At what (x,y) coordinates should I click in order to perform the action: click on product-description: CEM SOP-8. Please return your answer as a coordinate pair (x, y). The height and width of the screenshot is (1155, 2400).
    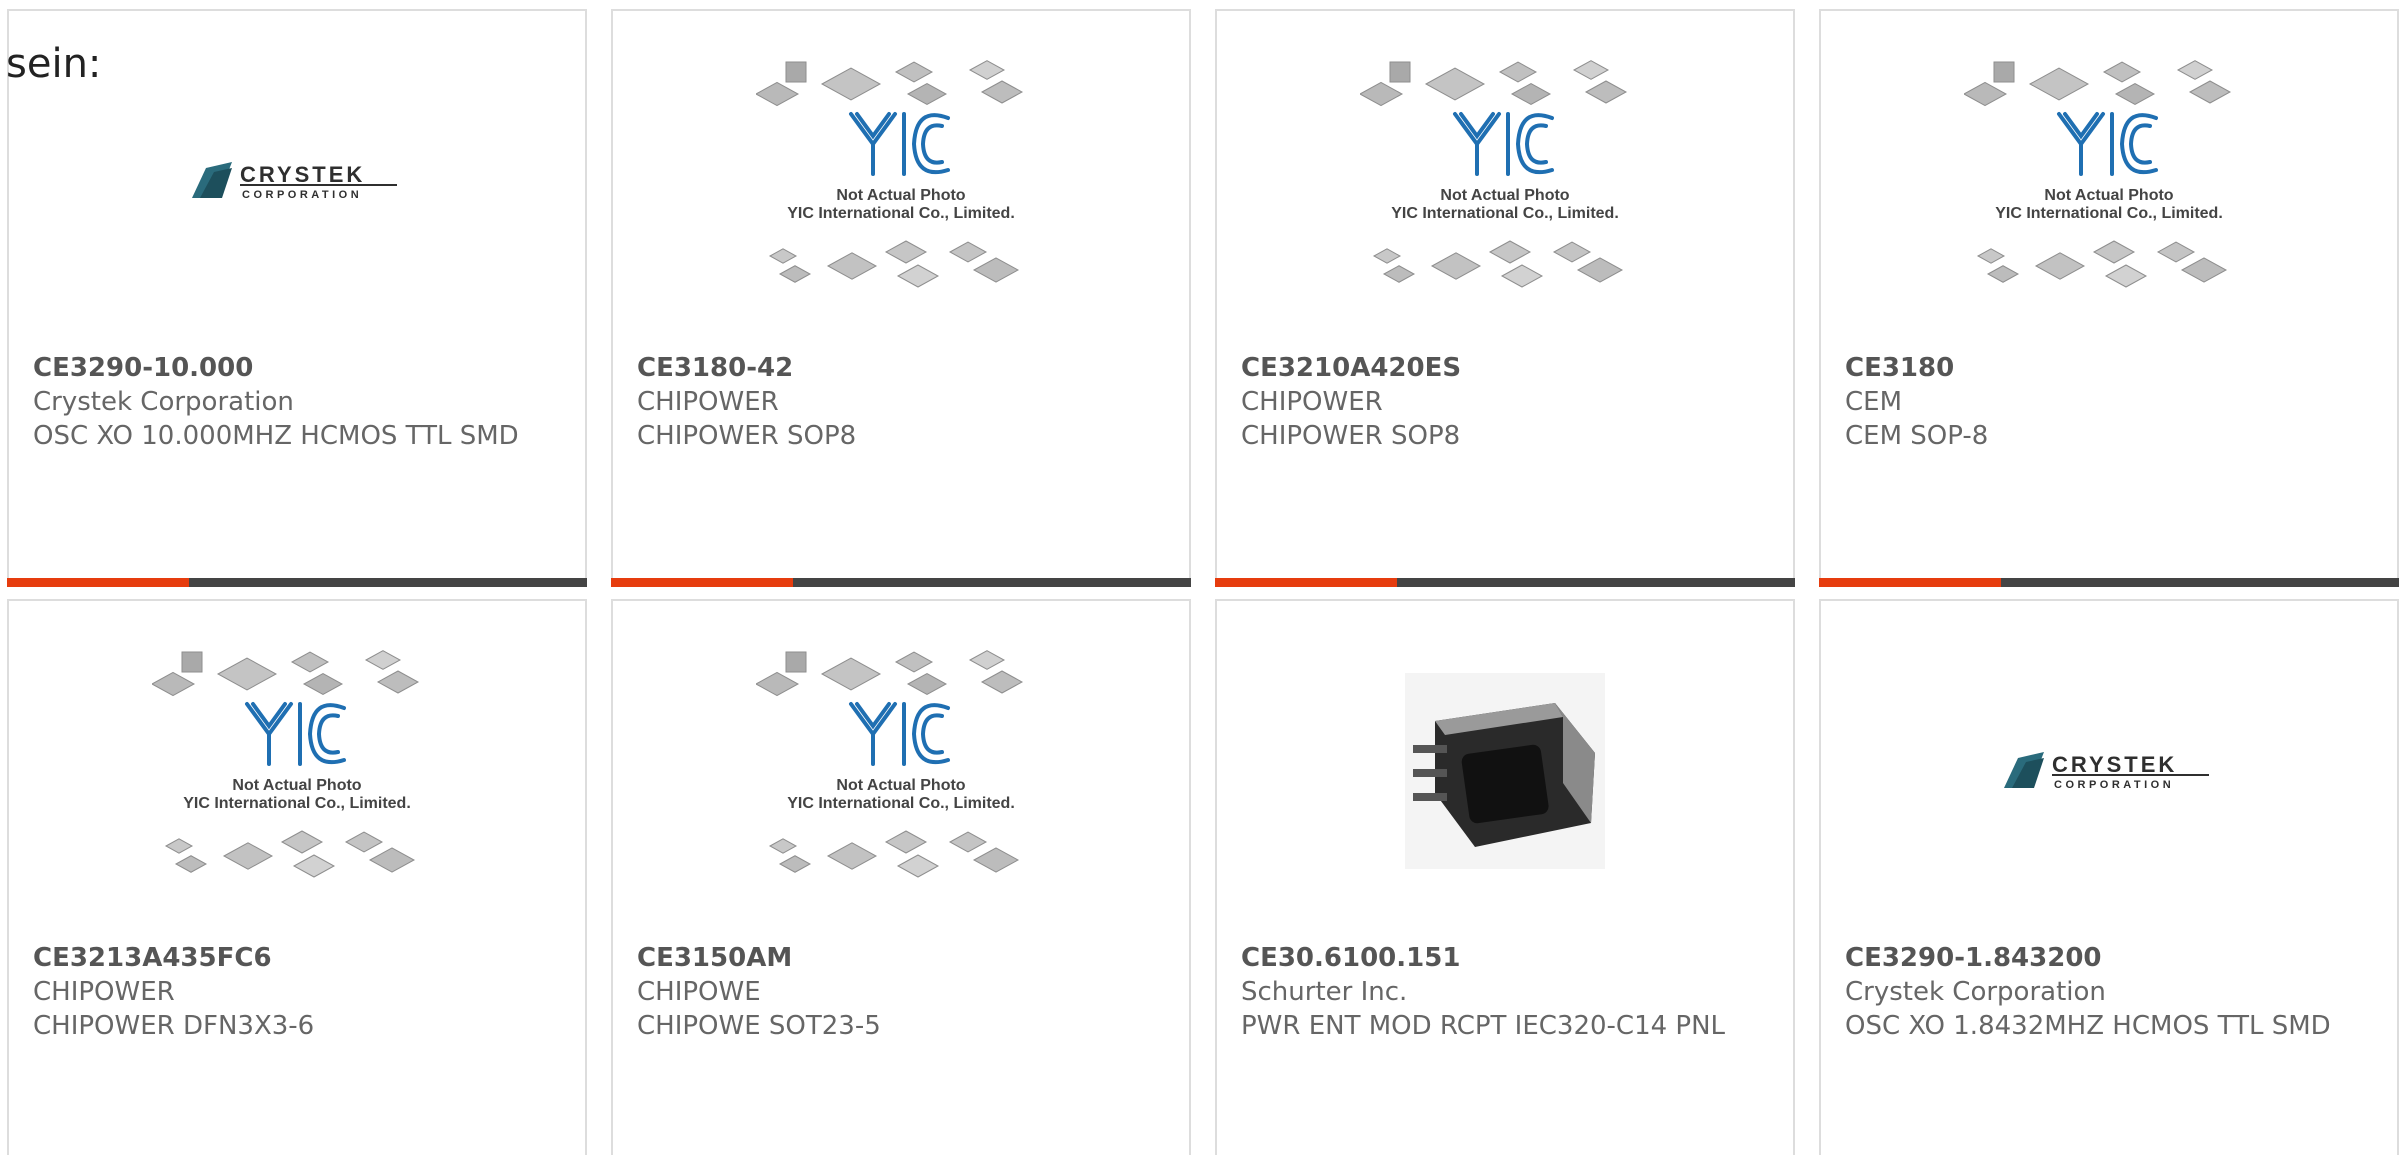
    Looking at the image, I should click on (1917, 436).